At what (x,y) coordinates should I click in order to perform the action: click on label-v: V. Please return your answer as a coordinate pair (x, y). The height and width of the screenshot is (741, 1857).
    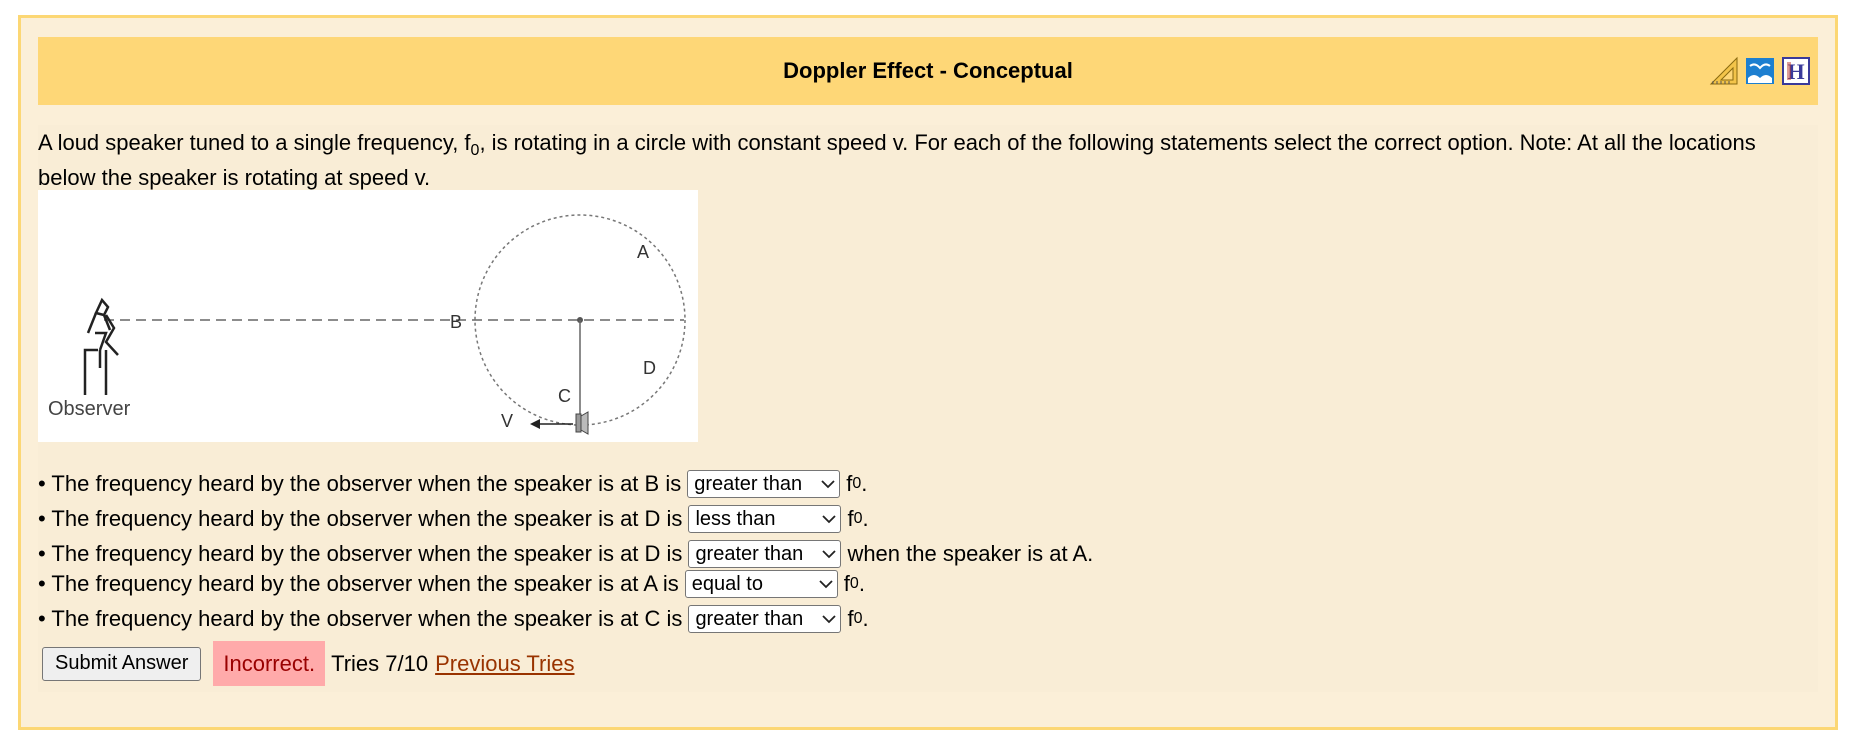
    Looking at the image, I should click on (507, 421).